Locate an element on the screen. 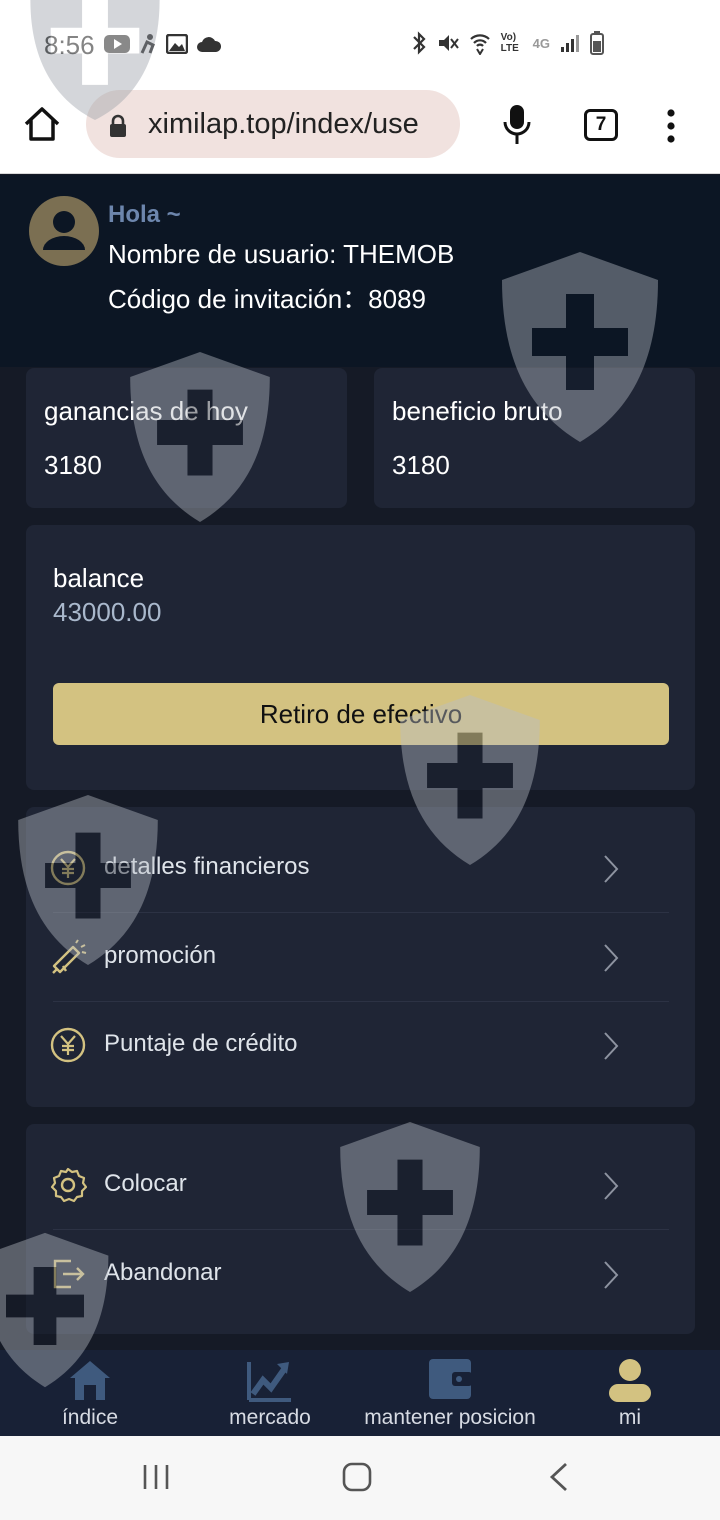 The height and width of the screenshot is (1520, 720). wallet-icon is located at coordinates (450, 1379).